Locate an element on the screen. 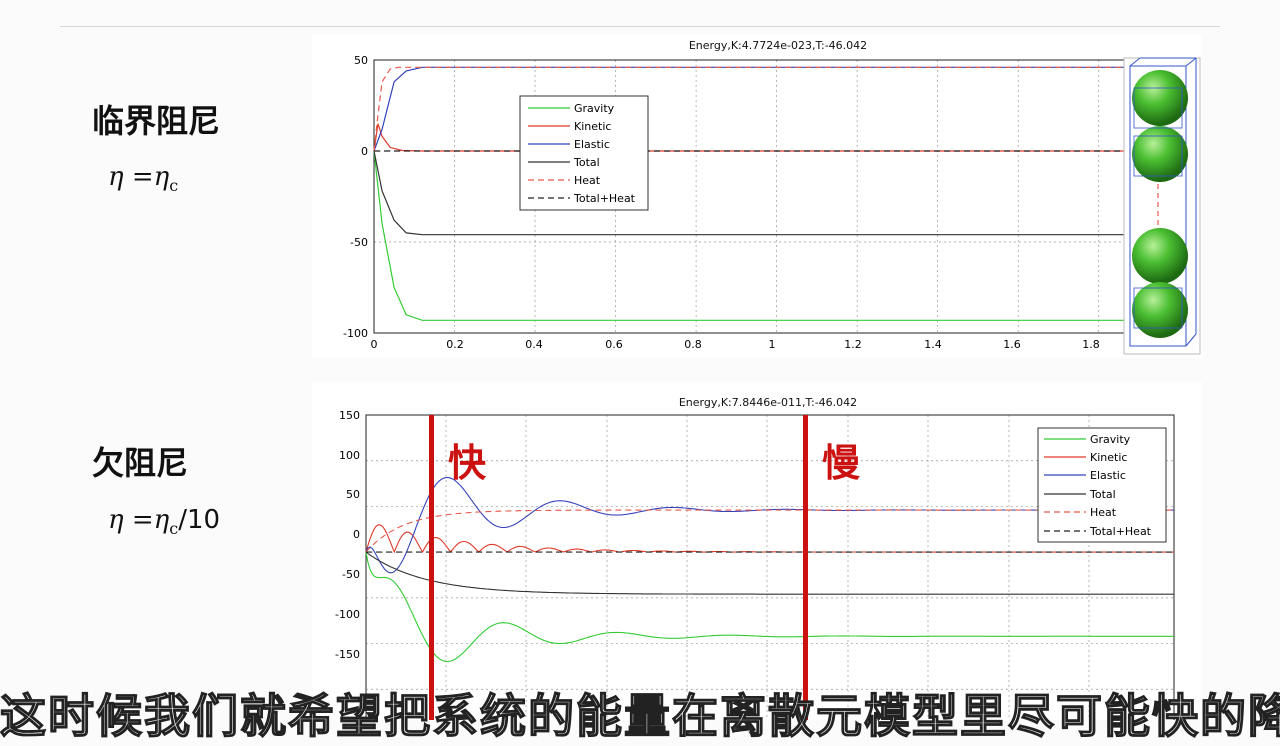  chart2-ytick: -150 is located at coordinates (347, 654).